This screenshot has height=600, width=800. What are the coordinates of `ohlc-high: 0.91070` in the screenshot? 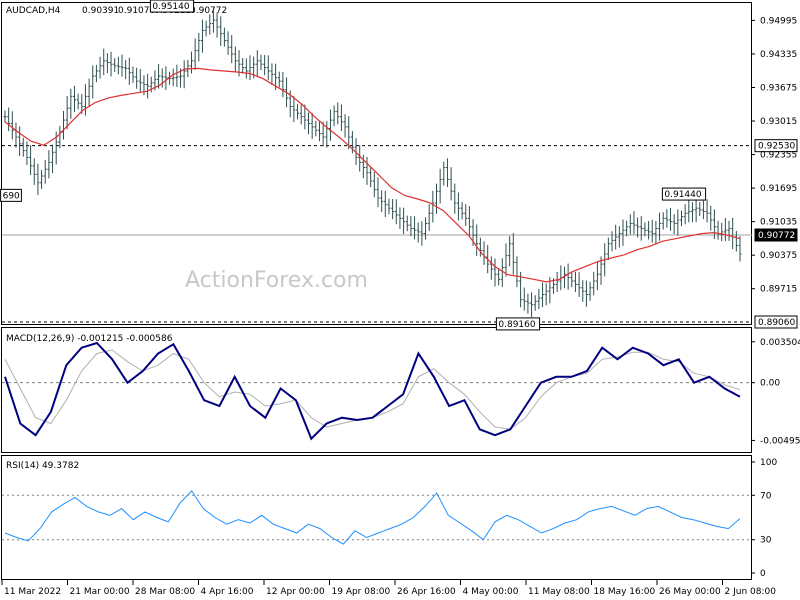 It's located at (136, 11).